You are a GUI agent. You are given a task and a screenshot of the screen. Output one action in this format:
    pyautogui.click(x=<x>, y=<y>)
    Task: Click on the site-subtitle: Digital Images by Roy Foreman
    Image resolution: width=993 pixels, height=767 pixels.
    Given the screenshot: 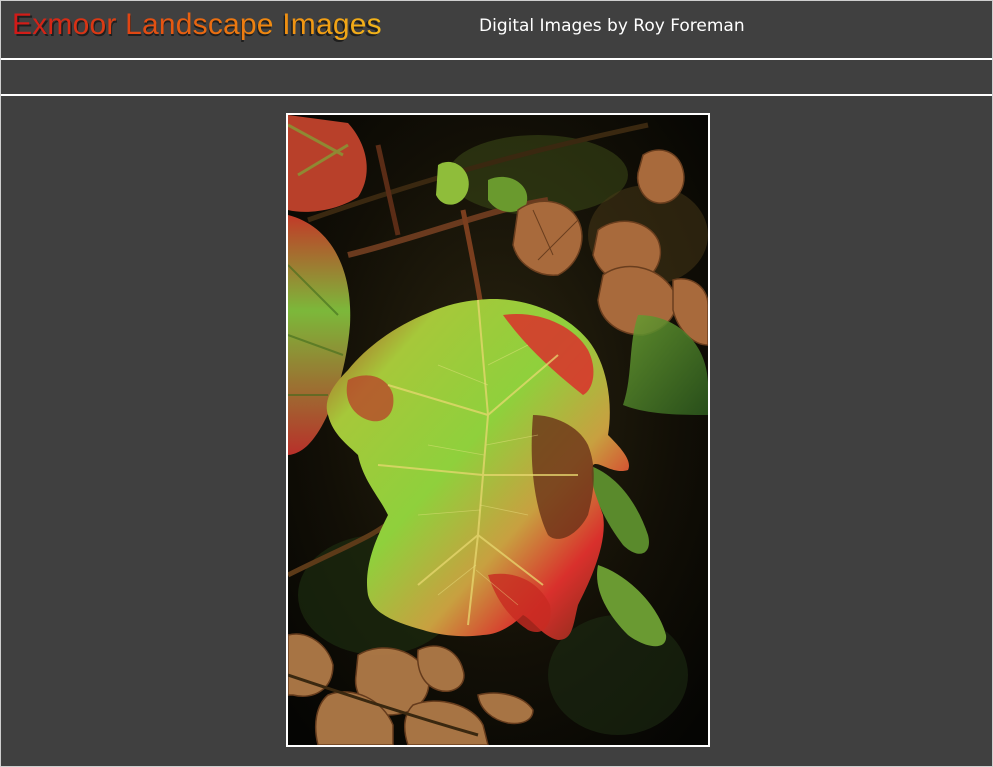 What is the action you would take?
    pyautogui.click(x=612, y=26)
    